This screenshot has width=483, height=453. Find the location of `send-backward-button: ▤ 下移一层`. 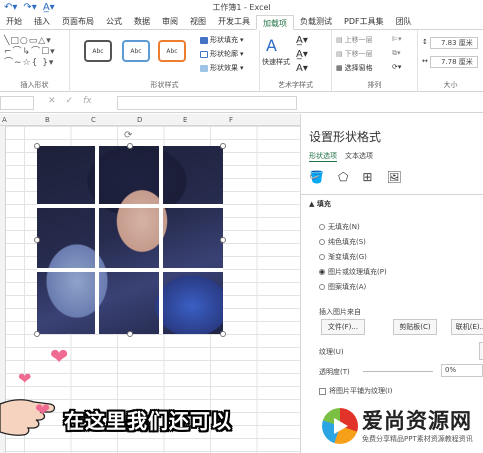

send-backward-button: ▤ 下移一层 is located at coordinates (354, 54).